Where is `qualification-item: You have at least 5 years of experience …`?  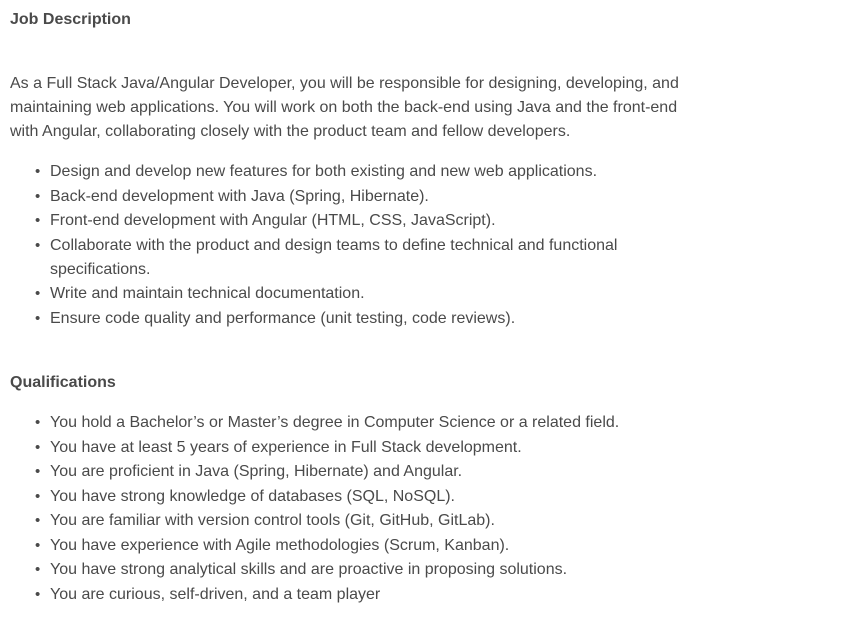
qualification-item: You have at least 5 years of experience … is located at coordinates (367, 448).